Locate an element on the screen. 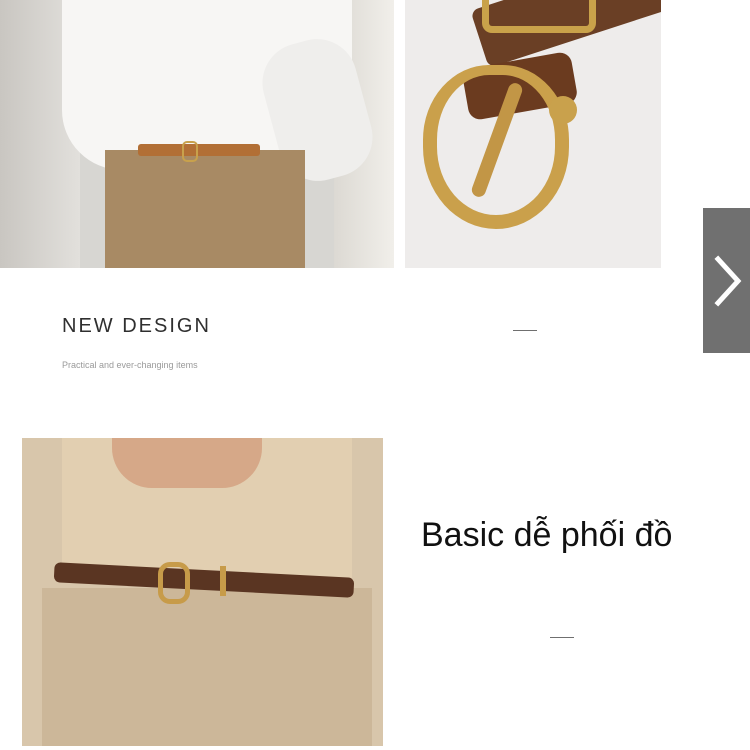  chevron-right-icon is located at coordinates (727, 280).